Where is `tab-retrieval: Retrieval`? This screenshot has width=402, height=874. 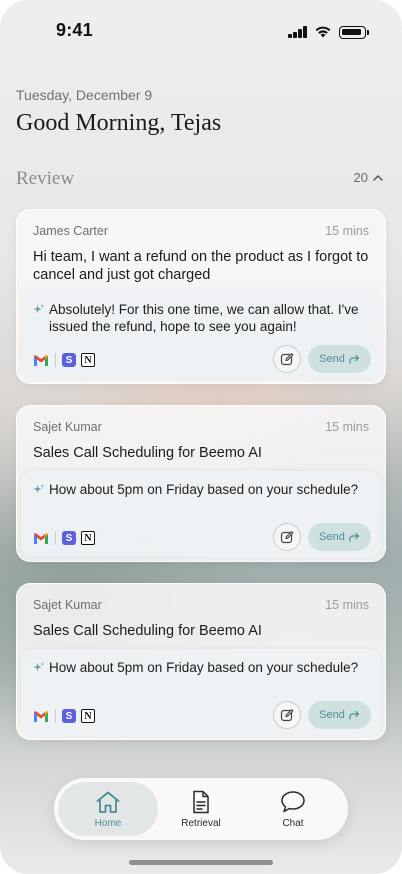 tab-retrieval: Retrieval is located at coordinates (201, 809).